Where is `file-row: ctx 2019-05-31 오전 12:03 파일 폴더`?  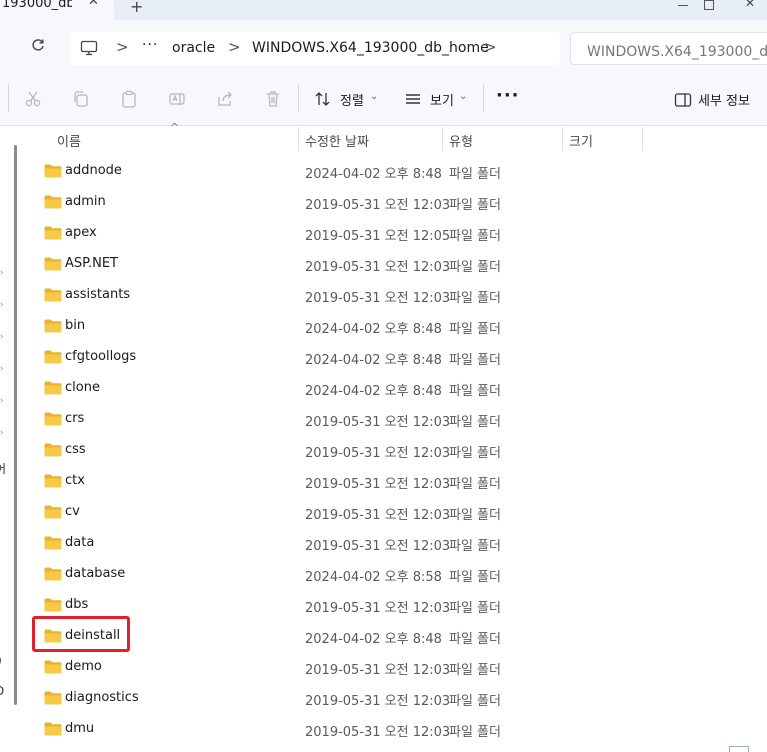
file-row: ctx 2019-05-31 오전 12:03 파일 폴더 is located at coordinates (394, 480).